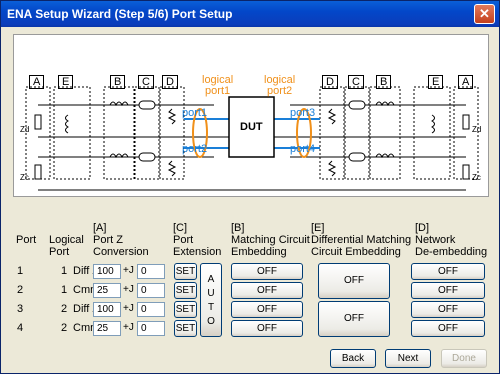 The width and height of the screenshot is (500, 374). I want to click on port4-label: port4, so click(303, 149).